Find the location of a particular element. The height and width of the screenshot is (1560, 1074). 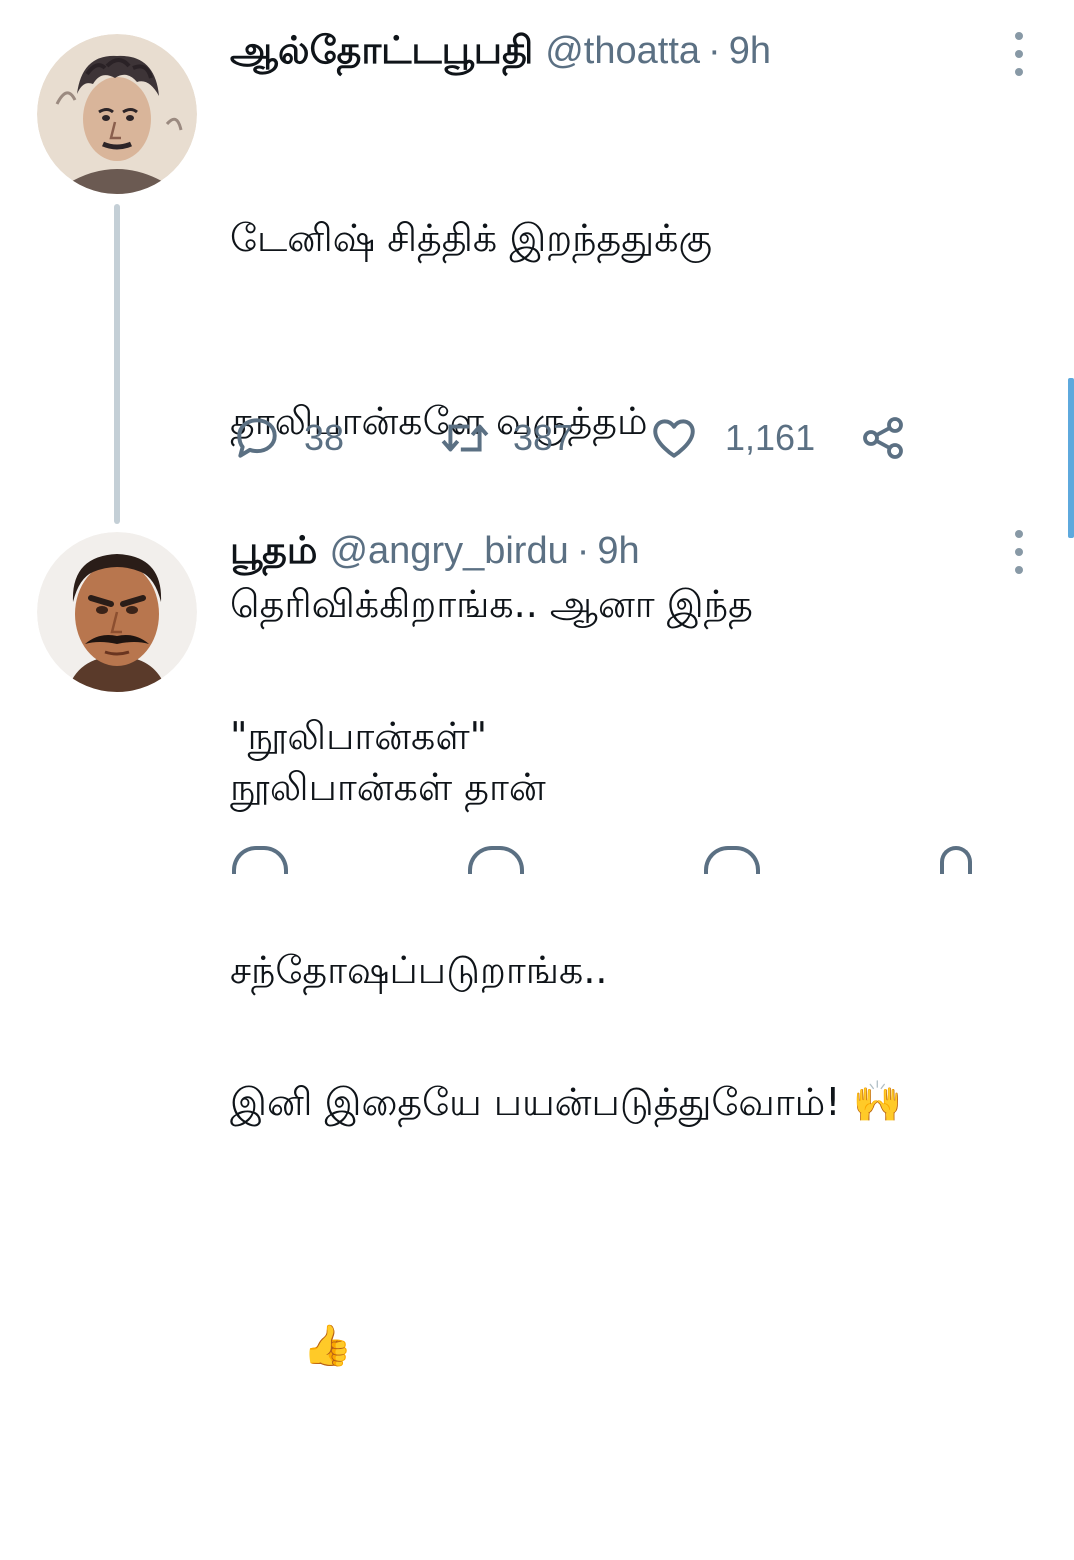

tweet-actions-partial is located at coordinates (602, 860).